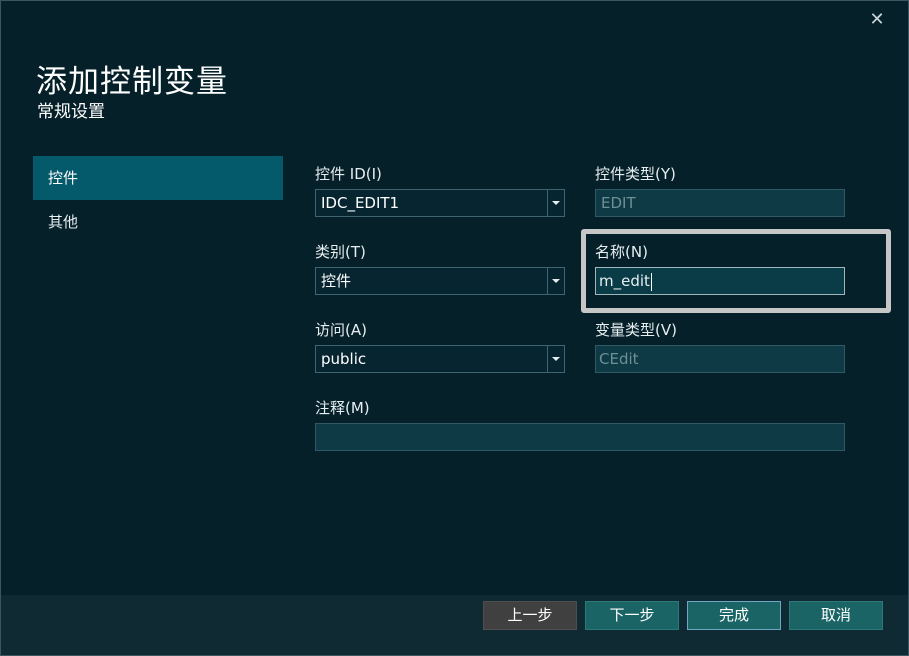 Image resolution: width=909 pixels, height=656 pixels. I want to click on control-id-combobox: IDC_EDIT1, so click(440, 203).